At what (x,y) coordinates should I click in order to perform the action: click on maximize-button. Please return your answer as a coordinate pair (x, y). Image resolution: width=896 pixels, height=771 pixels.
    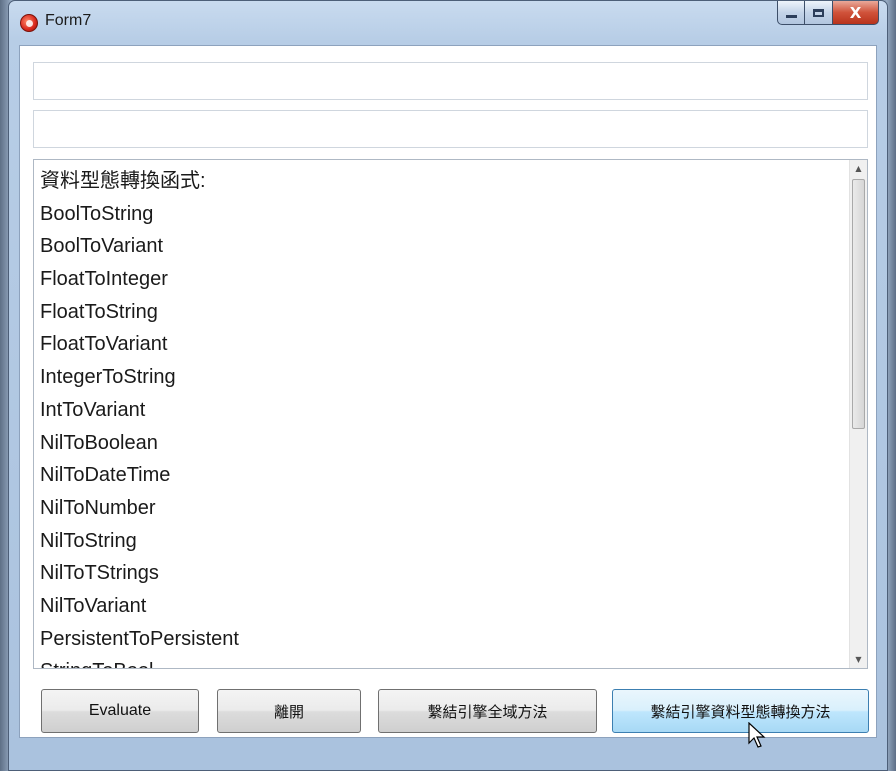
    Looking at the image, I should click on (819, 13).